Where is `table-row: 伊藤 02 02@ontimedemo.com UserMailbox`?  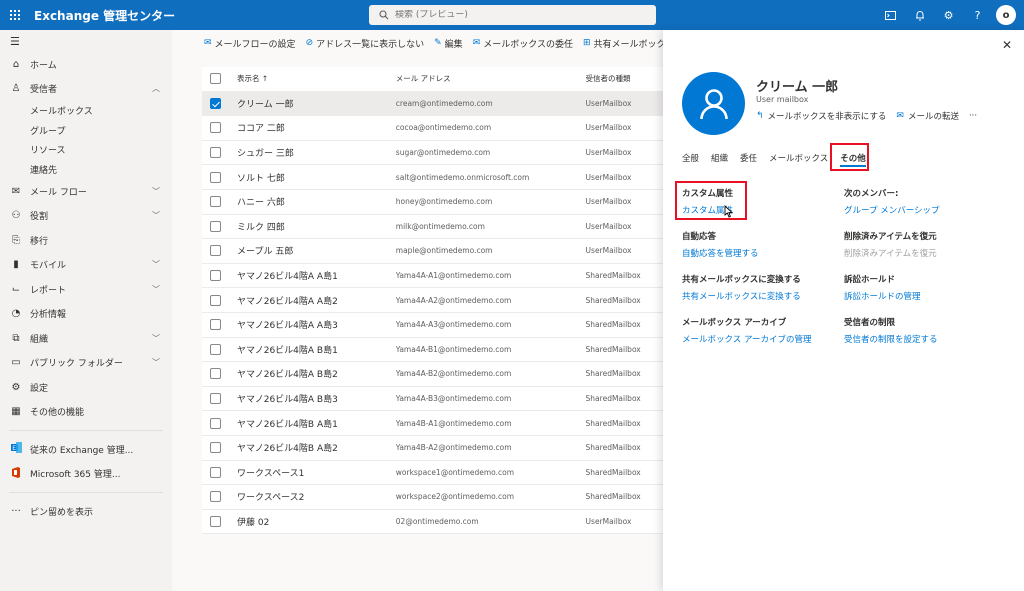
table-row: 伊藤 02 02@ontimedemo.com UserMailbox is located at coordinates (432, 522).